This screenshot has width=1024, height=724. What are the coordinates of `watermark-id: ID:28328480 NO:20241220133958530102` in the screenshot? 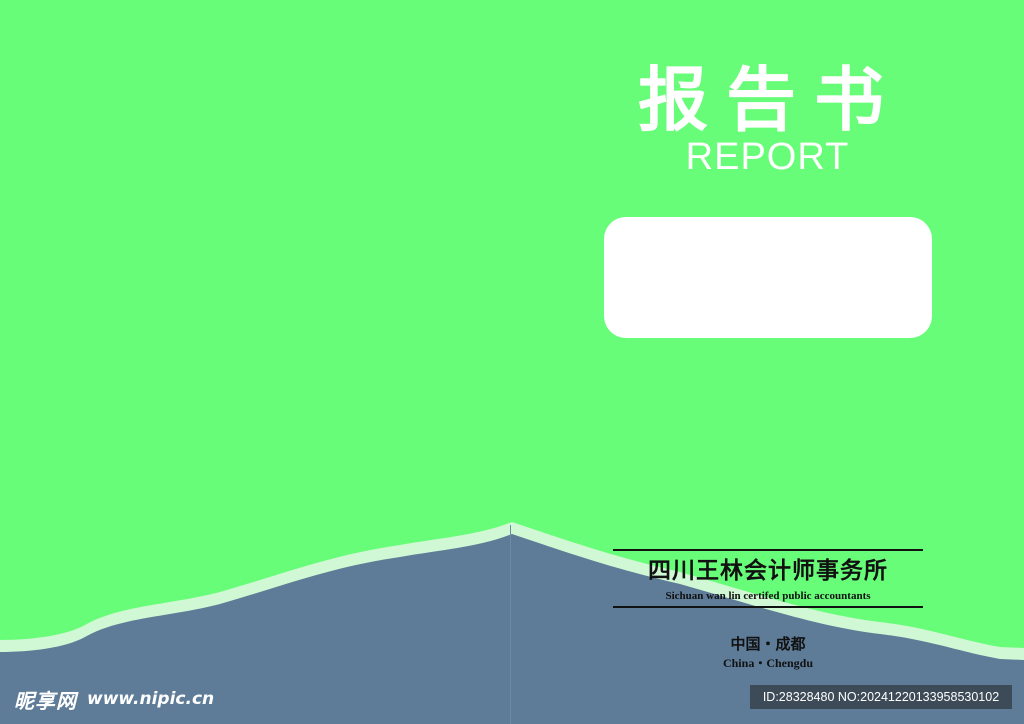 It's located at (881, 697).